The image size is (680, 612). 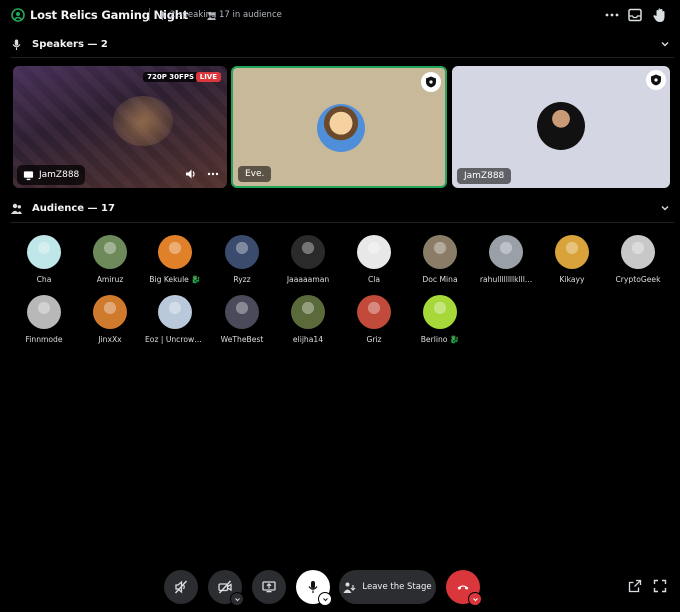 I want to click on speaker-tile-eve: Eve., so click(x=339, y=127).